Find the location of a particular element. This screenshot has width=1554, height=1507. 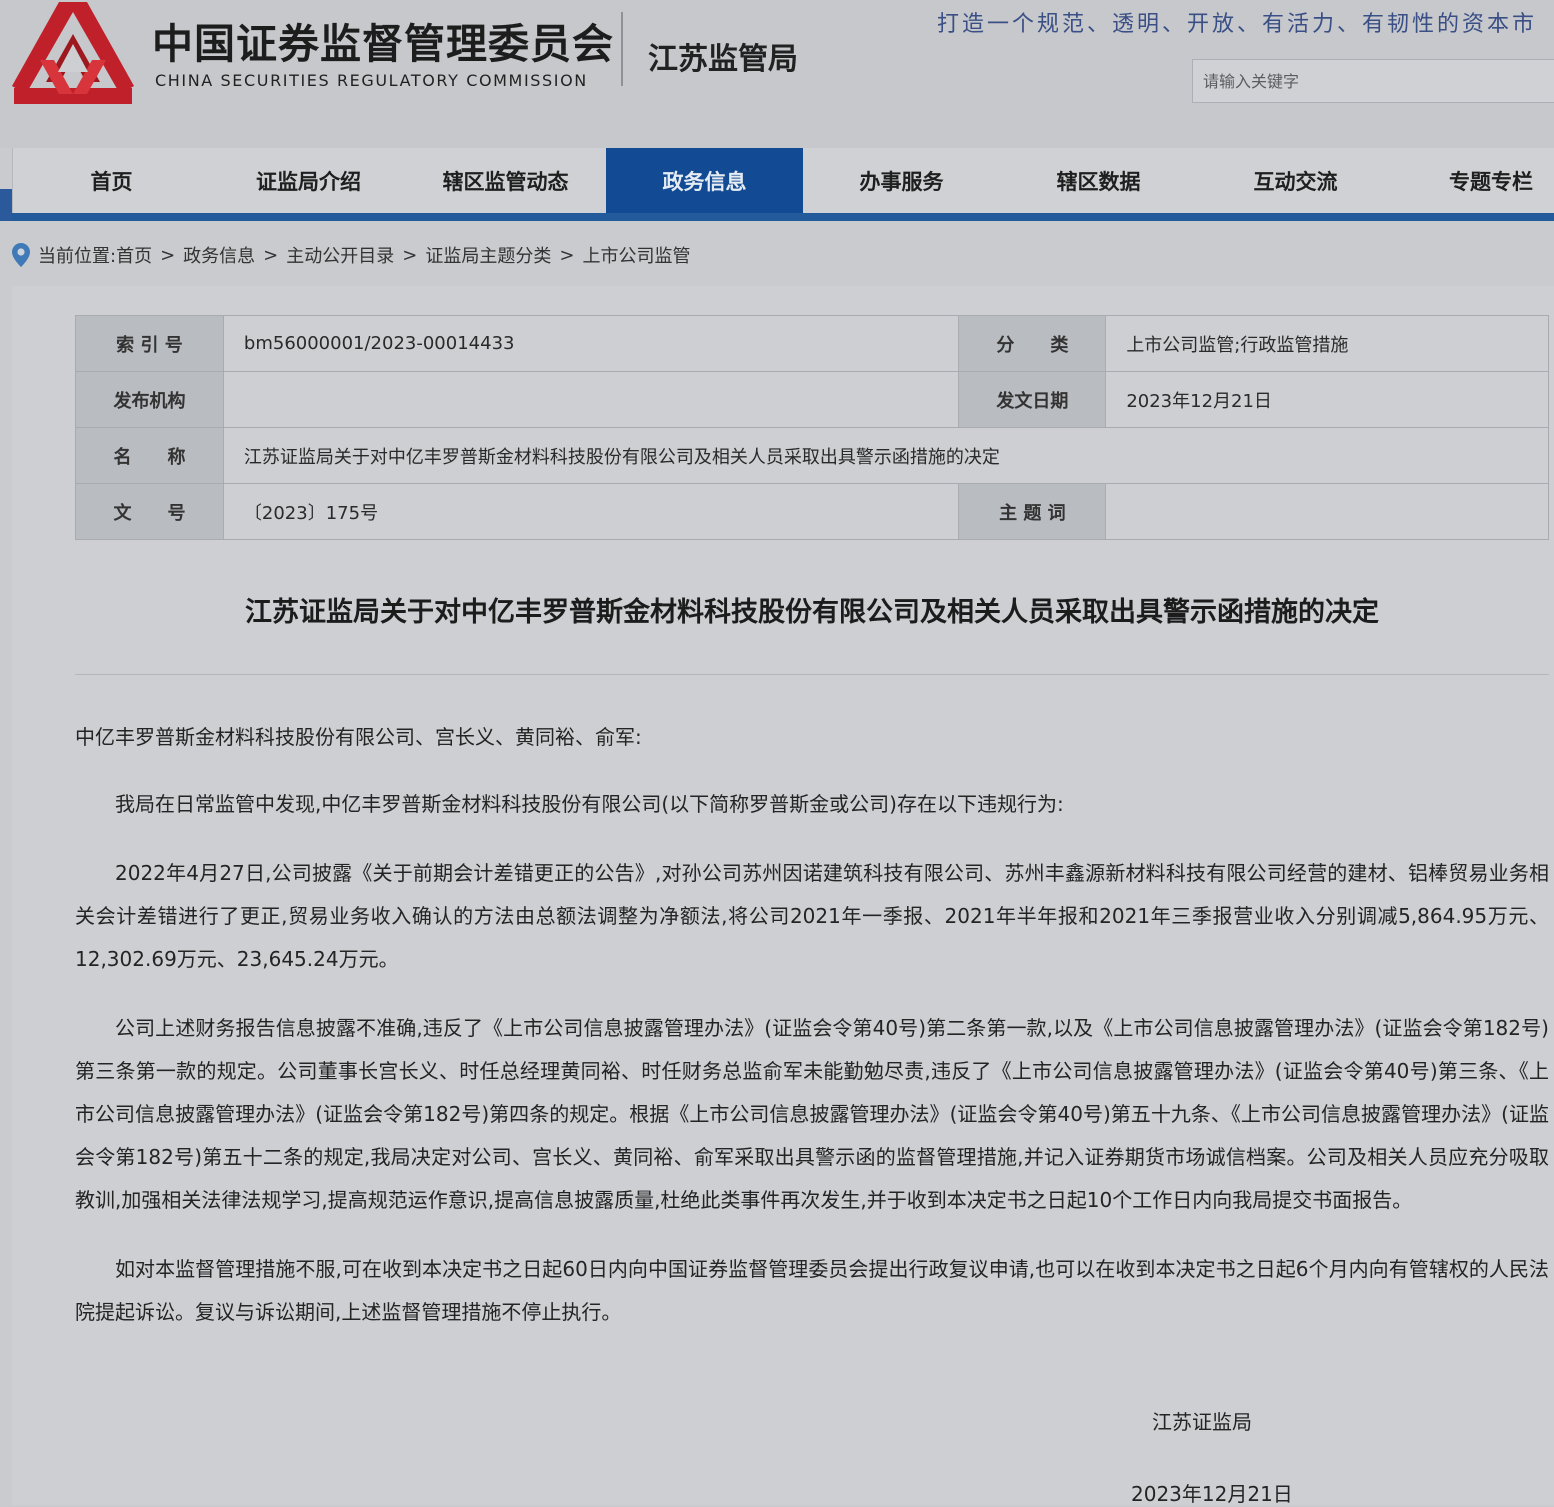

doc-no-label: 文 号 is located at coordinates (149, 511).